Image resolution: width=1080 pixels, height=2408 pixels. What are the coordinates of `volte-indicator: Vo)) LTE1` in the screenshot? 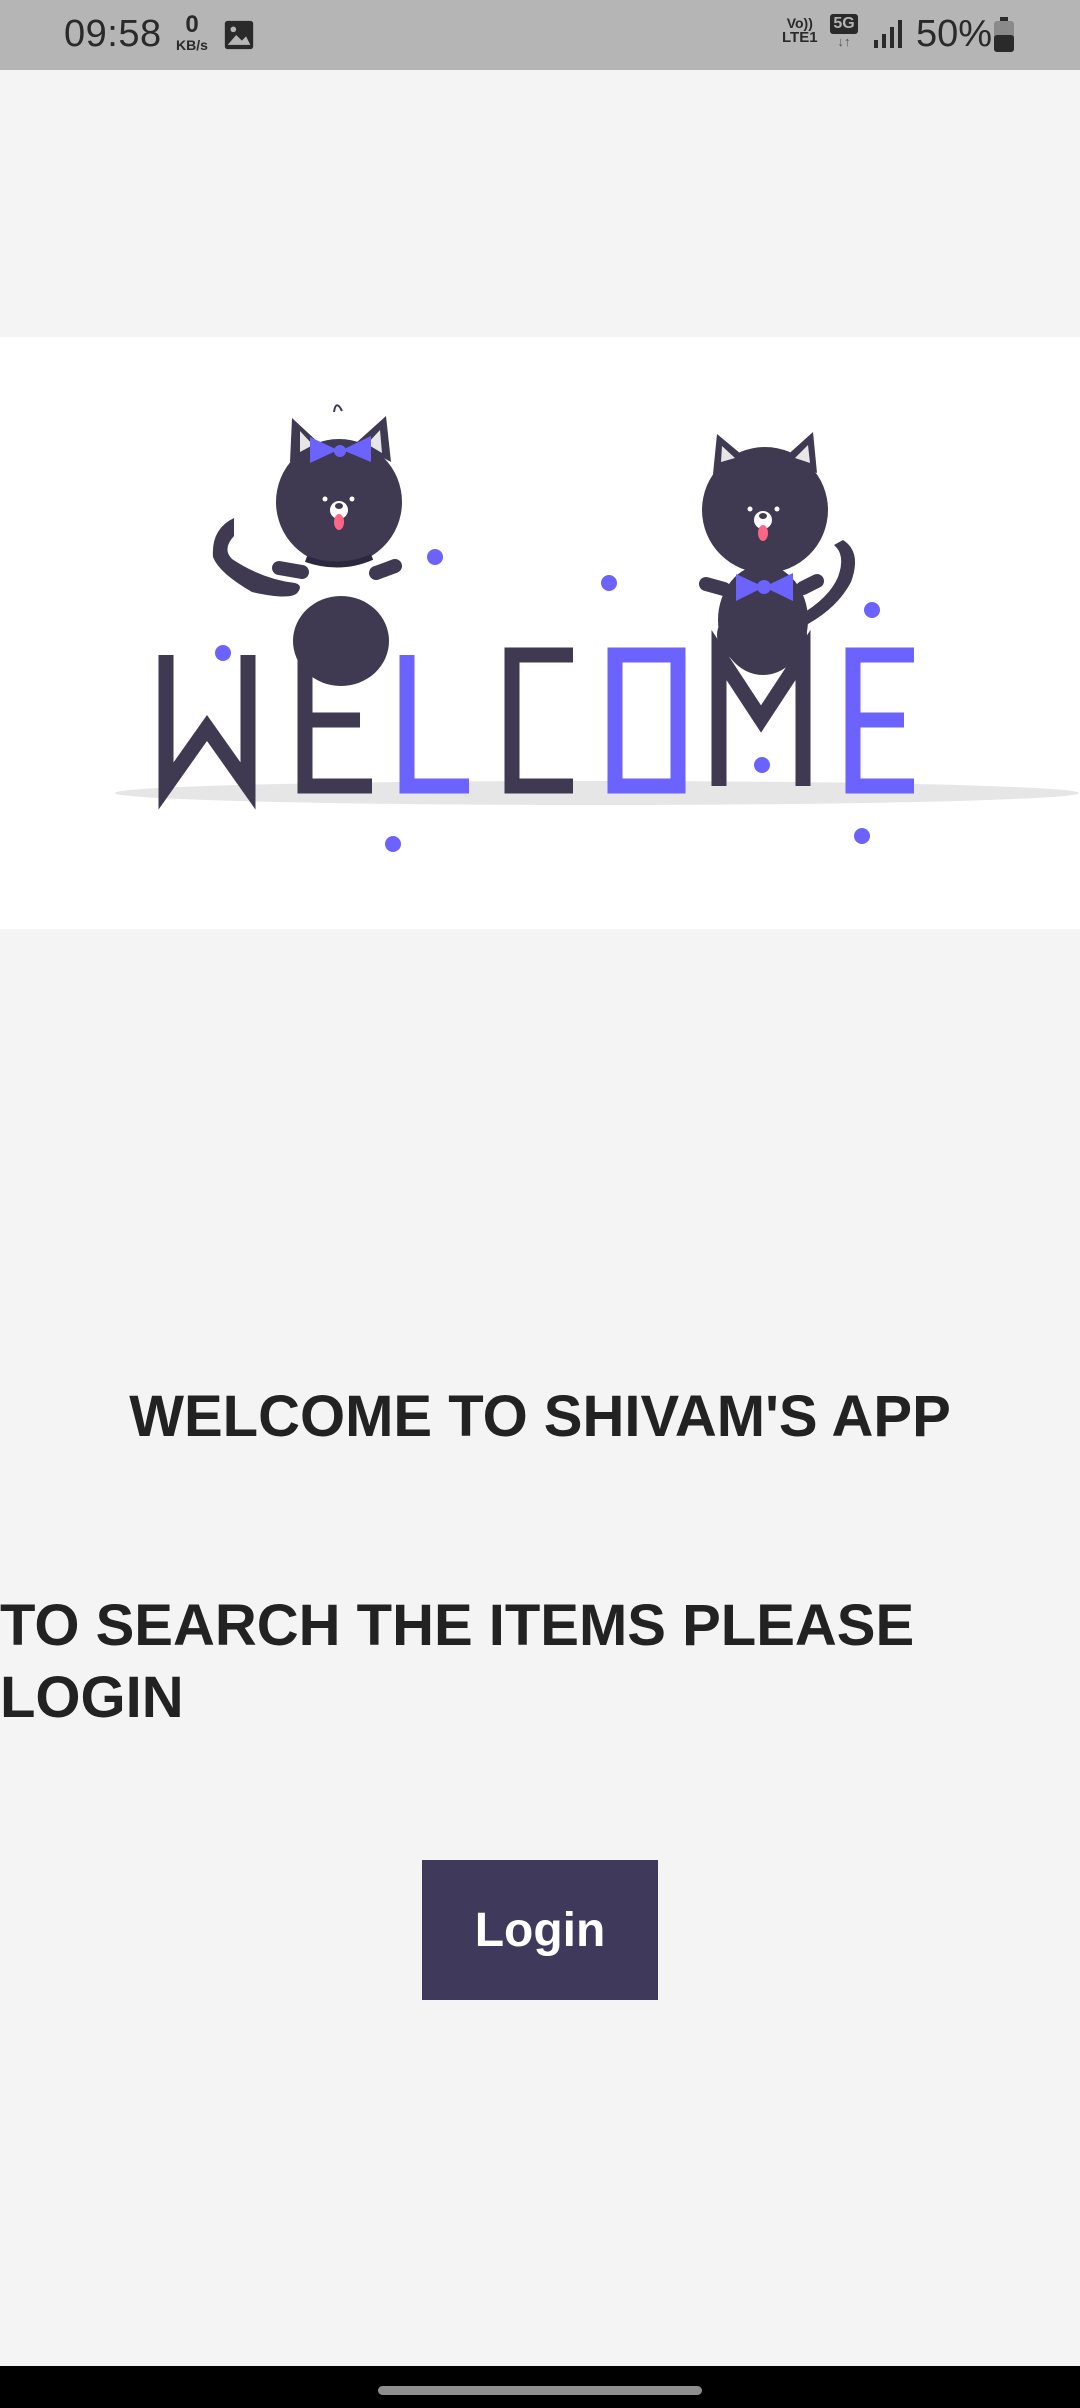 It's located at (800, 30).